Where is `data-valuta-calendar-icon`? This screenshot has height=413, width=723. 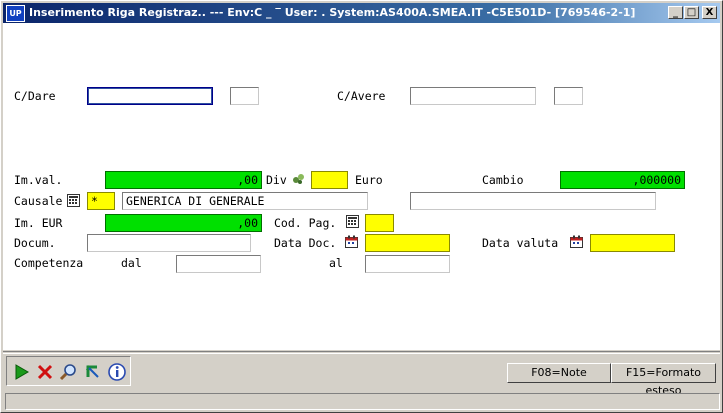
data-valuta-calendar-icon is located at coordinates (576, 241).